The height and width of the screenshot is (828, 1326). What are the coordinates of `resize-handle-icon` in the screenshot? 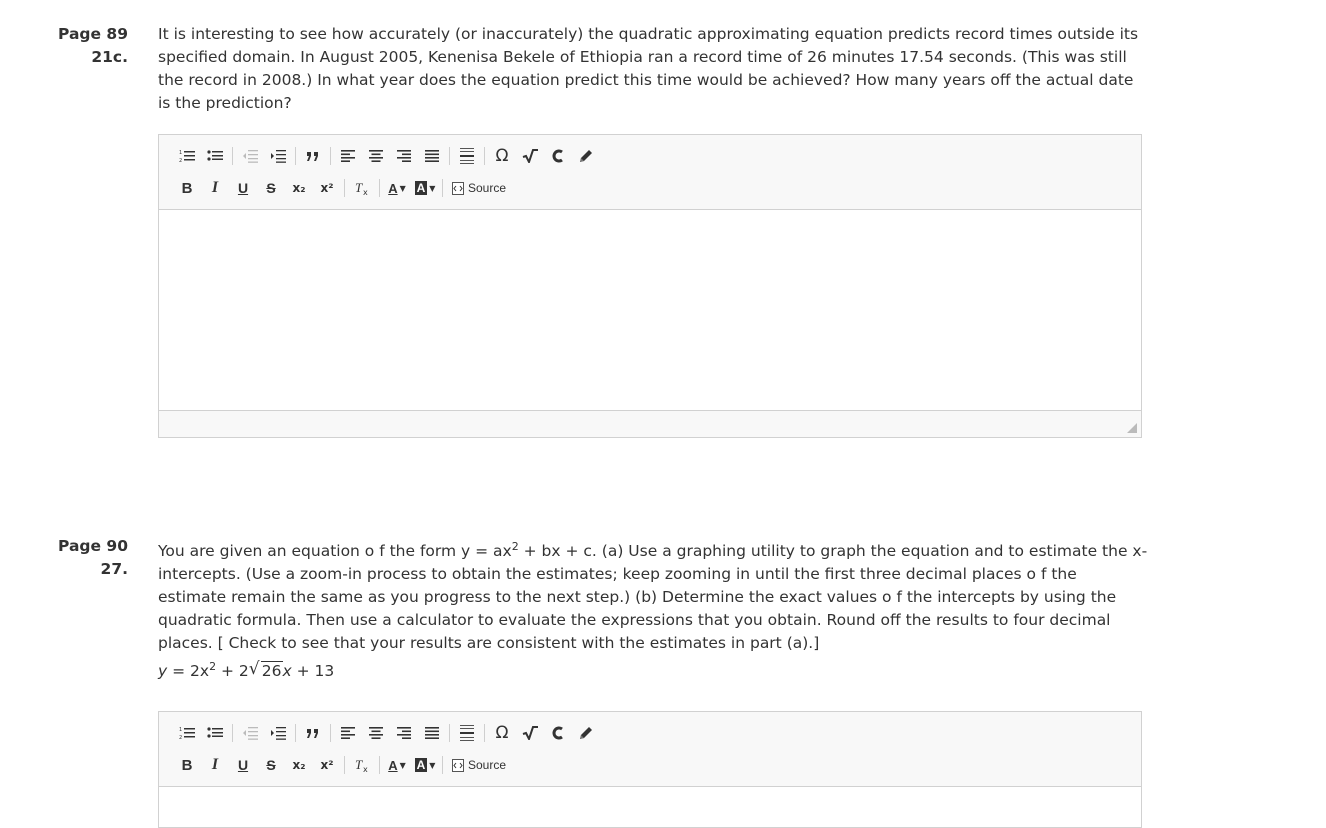 It's located at (1132, 428).